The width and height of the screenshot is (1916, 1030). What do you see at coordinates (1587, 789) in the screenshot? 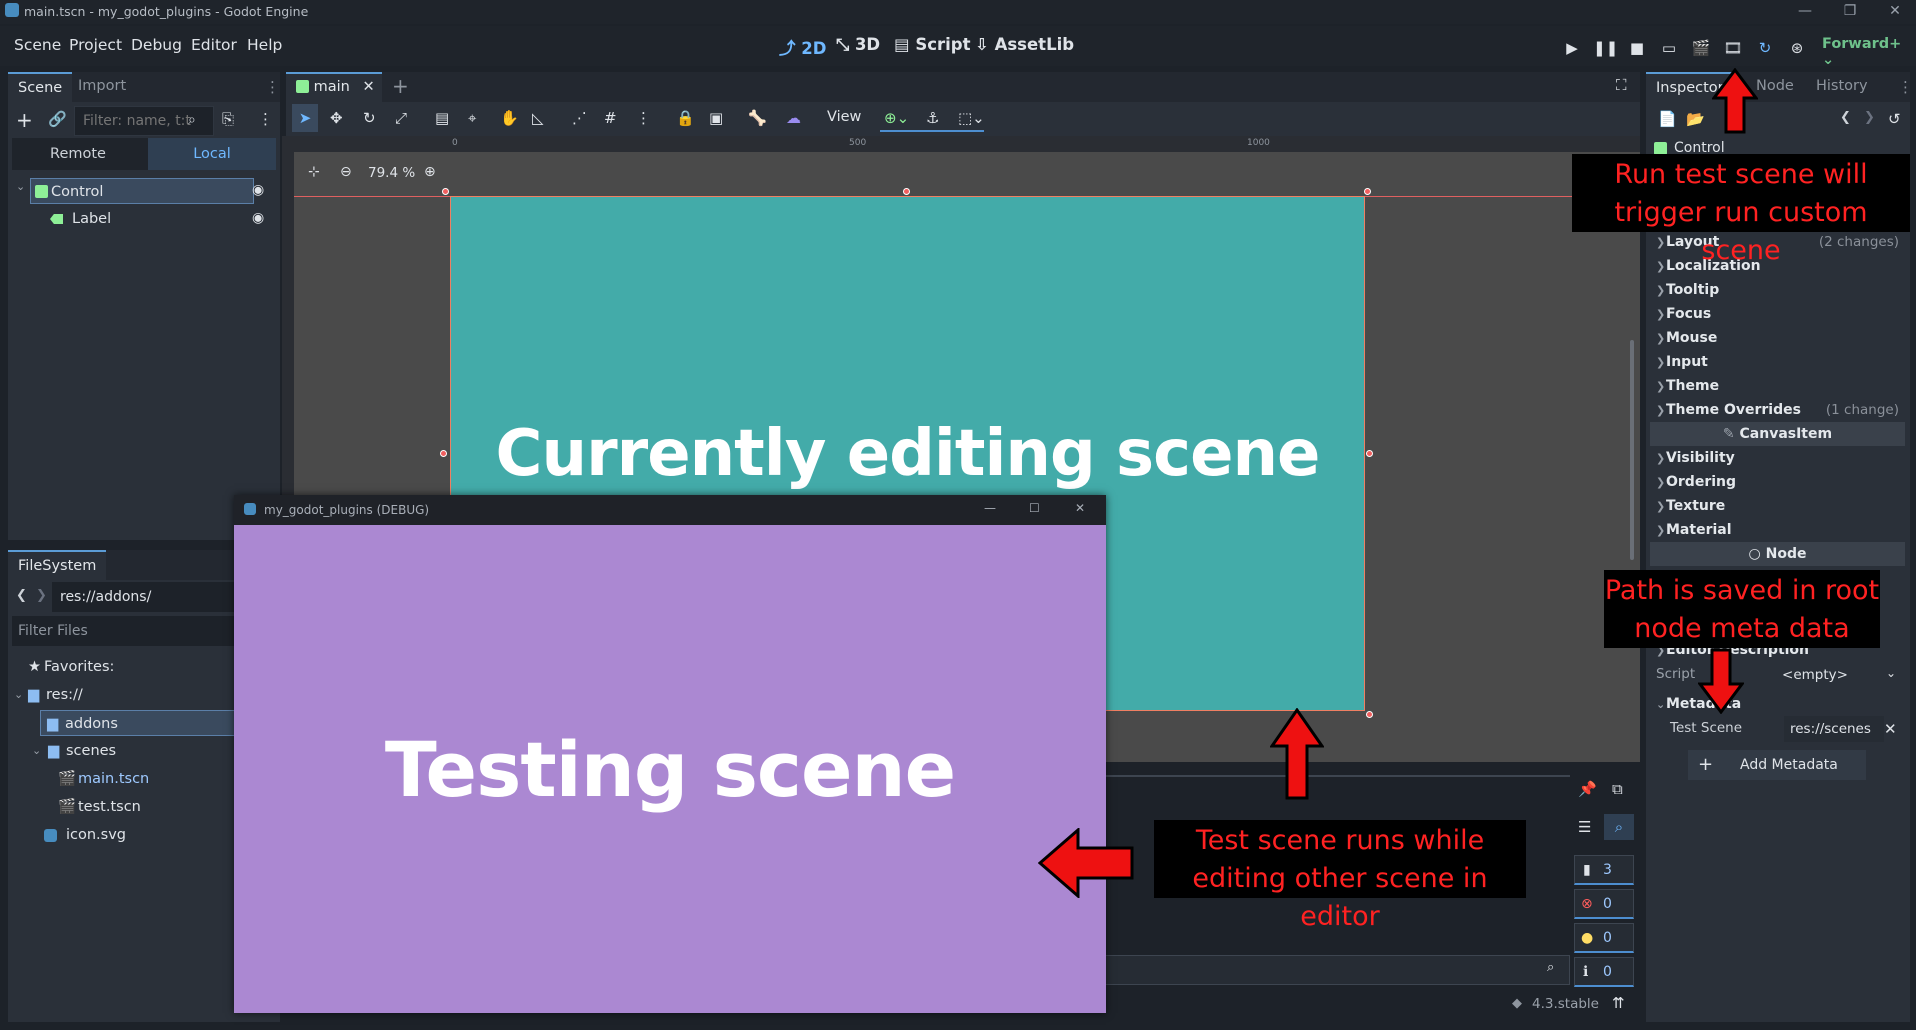
I see `pin-icon: 📌` at bounding box center [1587, 789].